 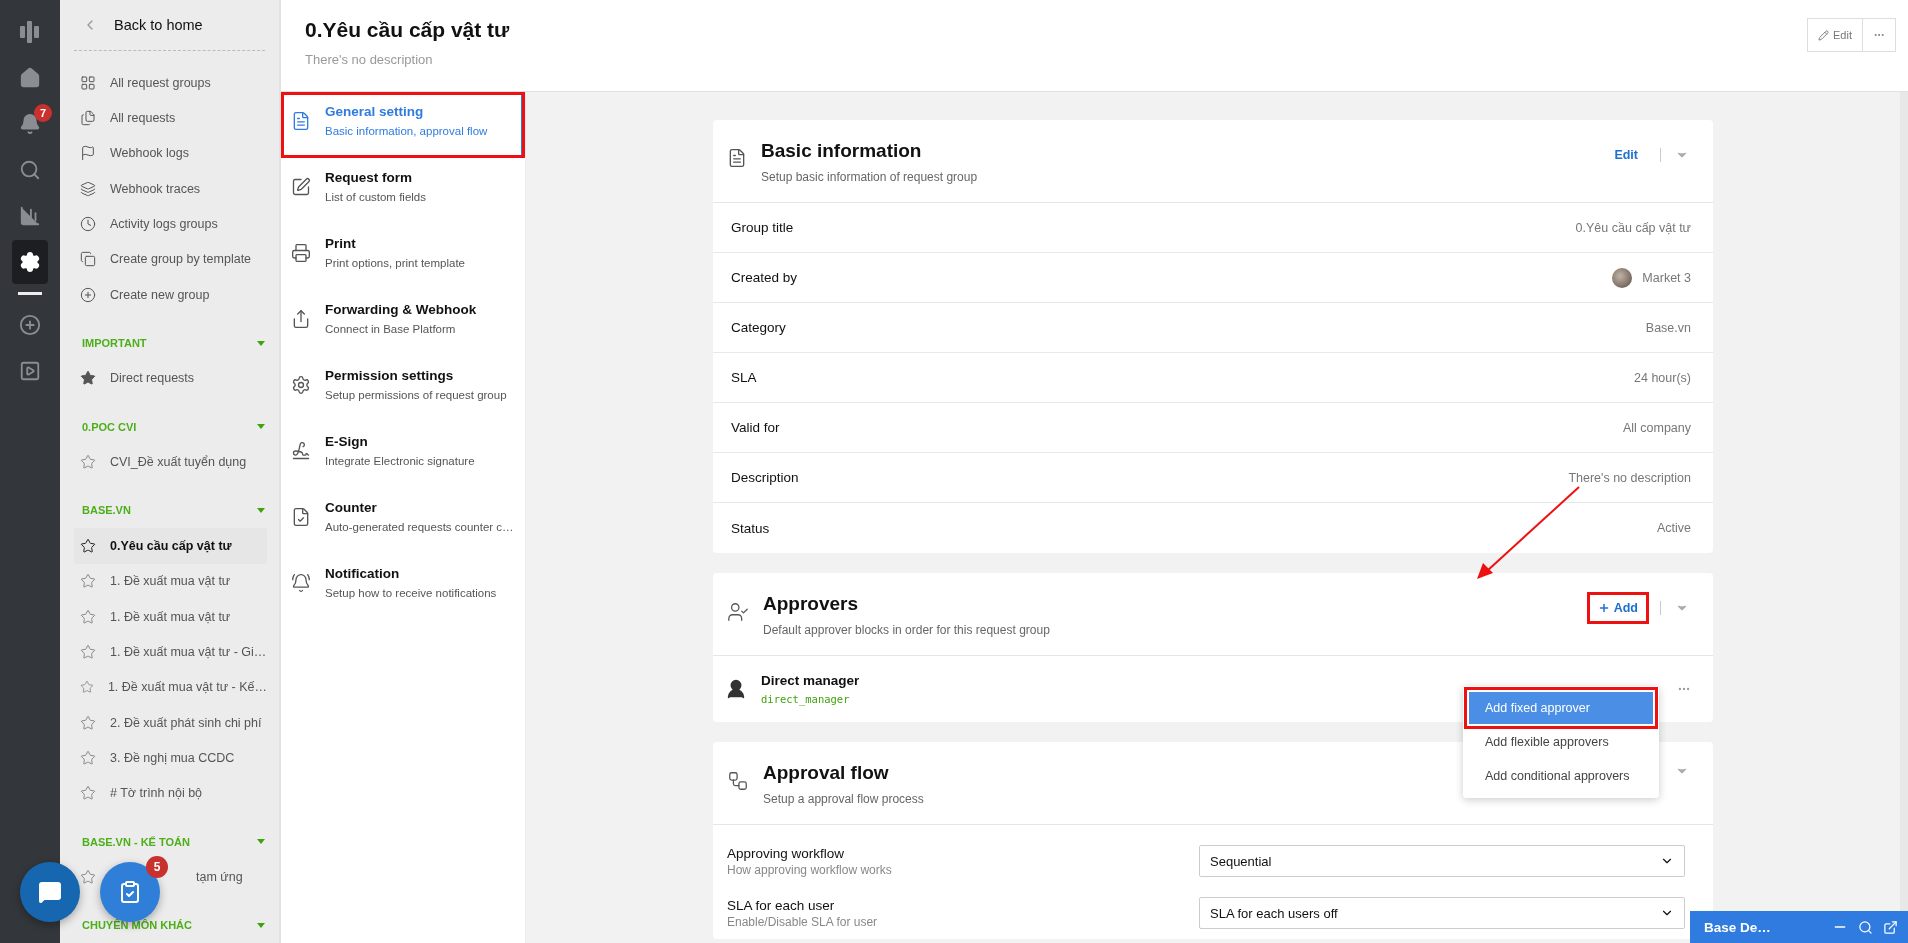 I want to click on sidebar-item: # Tờ trình nội bộ, so click(x=170, y=793).